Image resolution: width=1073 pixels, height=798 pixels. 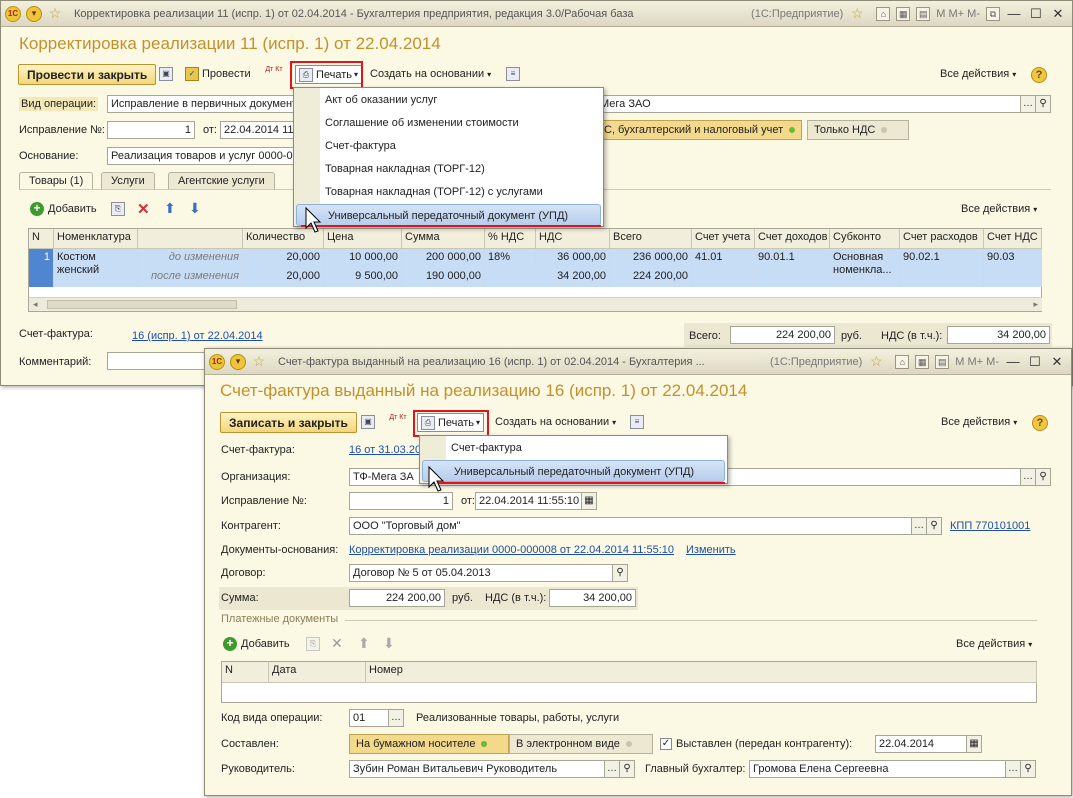 I want to click on move-down-button: ⬇, so click(x=195, y=208).